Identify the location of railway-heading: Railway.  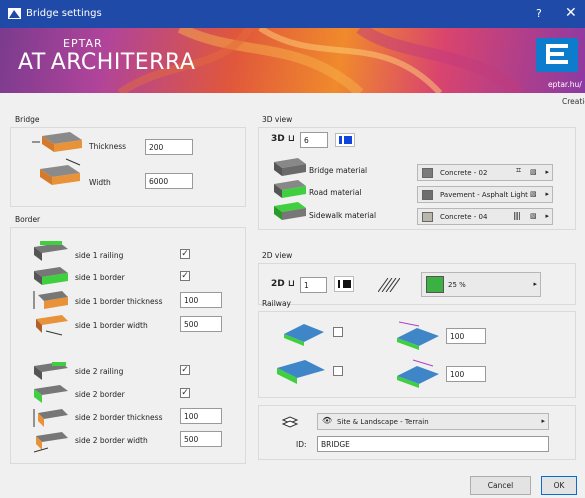
(276, 303).